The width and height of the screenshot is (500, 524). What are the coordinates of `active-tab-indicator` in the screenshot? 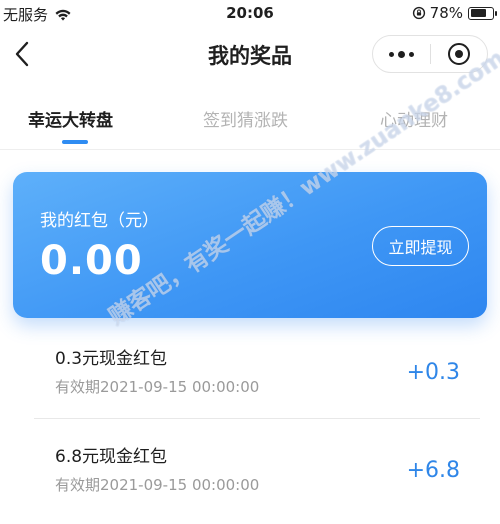 It's located at (75, 142).